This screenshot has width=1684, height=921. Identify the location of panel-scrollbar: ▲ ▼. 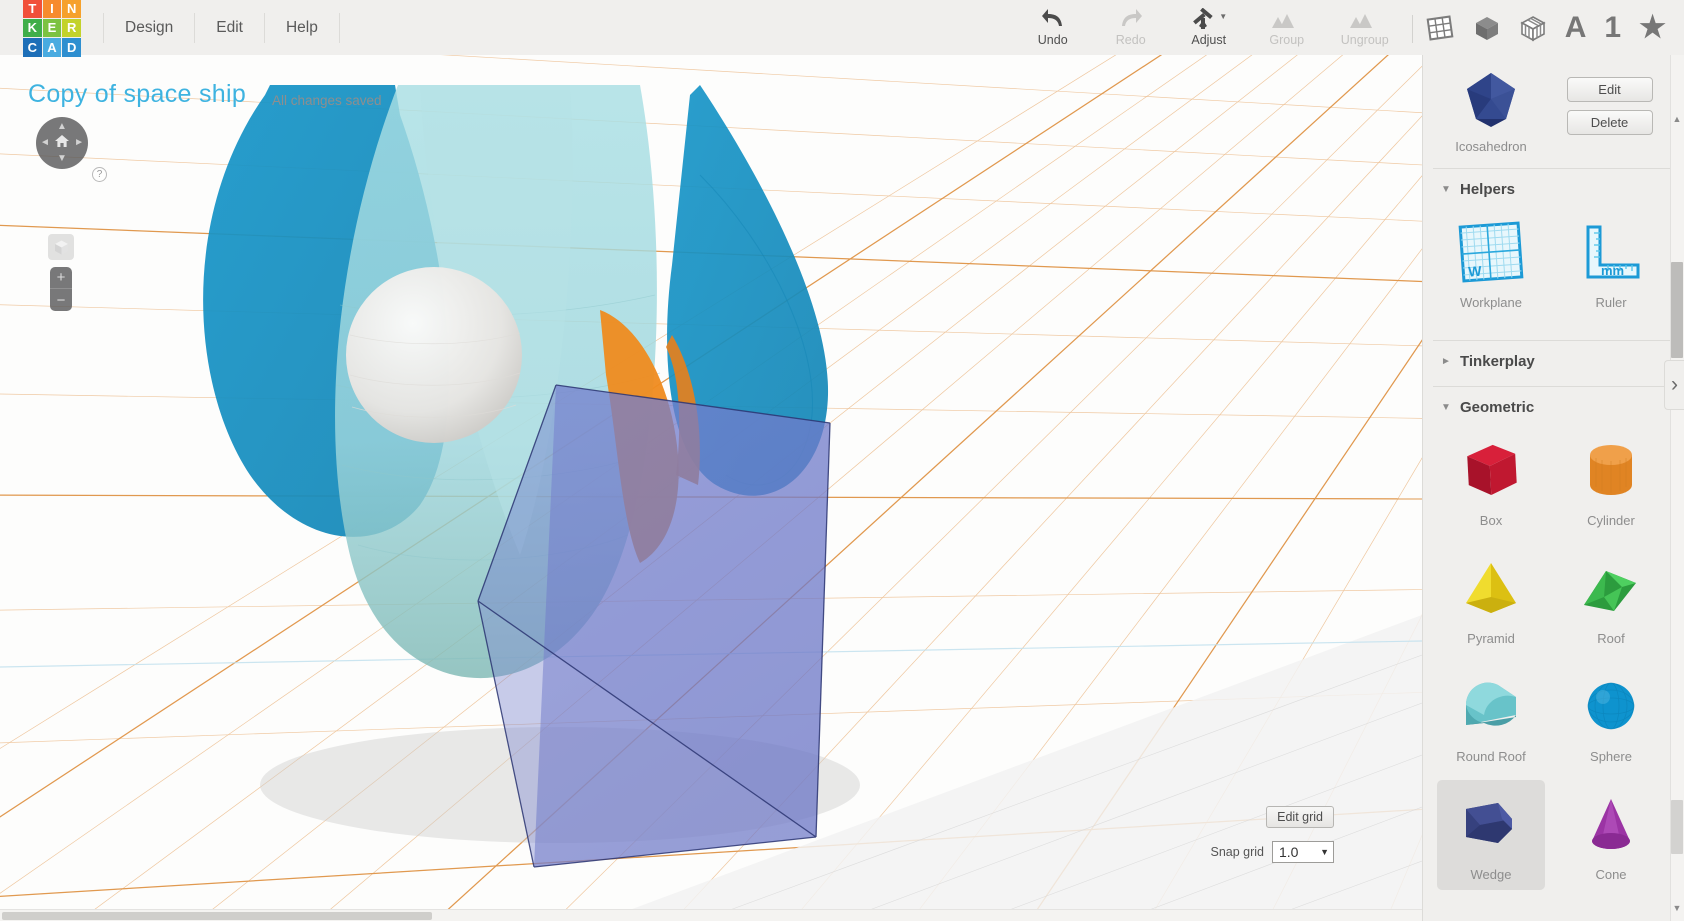
(1677, 488).